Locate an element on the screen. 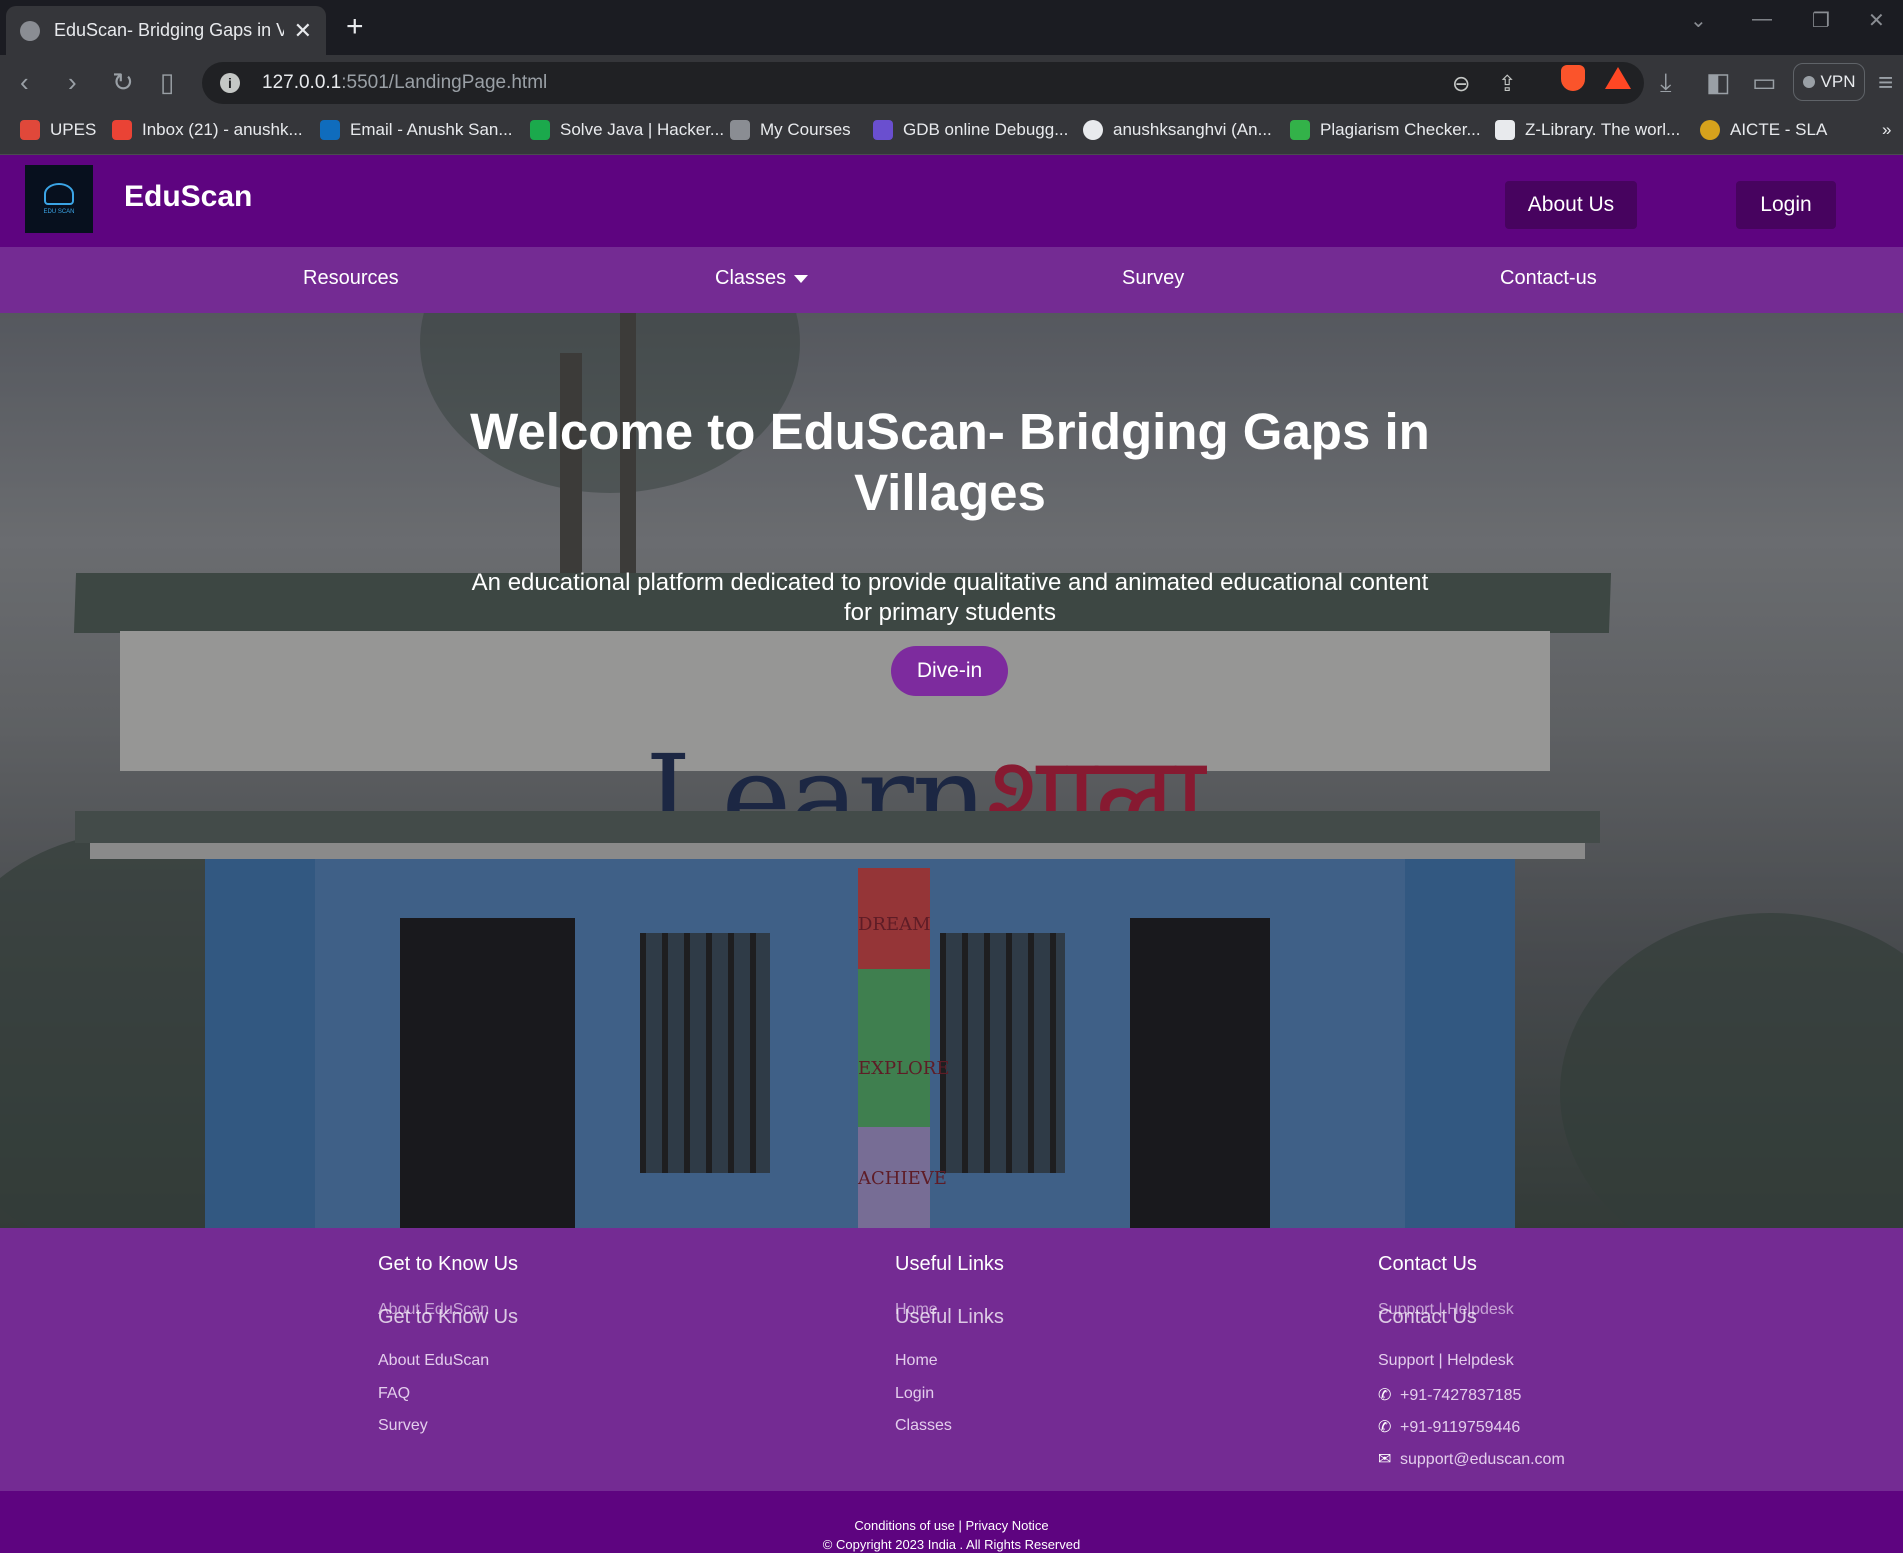  sidebar-icon: ◧ is located at coordinates (1718, 82).